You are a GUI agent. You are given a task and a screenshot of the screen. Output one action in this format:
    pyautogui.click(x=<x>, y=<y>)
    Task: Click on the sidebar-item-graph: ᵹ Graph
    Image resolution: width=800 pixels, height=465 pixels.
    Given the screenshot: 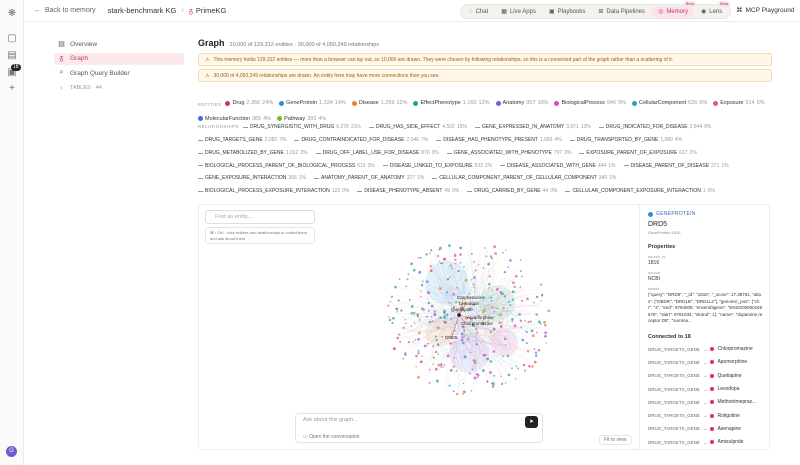 What is the action you would take?
    pyautogui.click(x=119, y=58)
    